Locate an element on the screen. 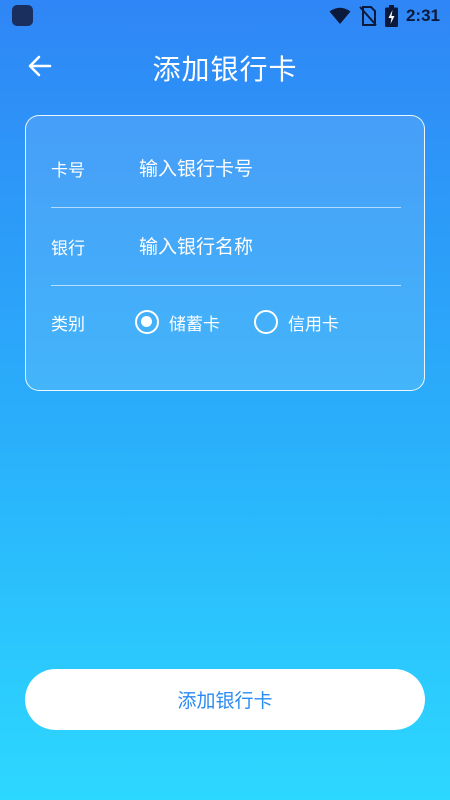 Image resolution: width=450 pixels, height=800 pixels. no-sim-icon is located at coordinates (368, 16).